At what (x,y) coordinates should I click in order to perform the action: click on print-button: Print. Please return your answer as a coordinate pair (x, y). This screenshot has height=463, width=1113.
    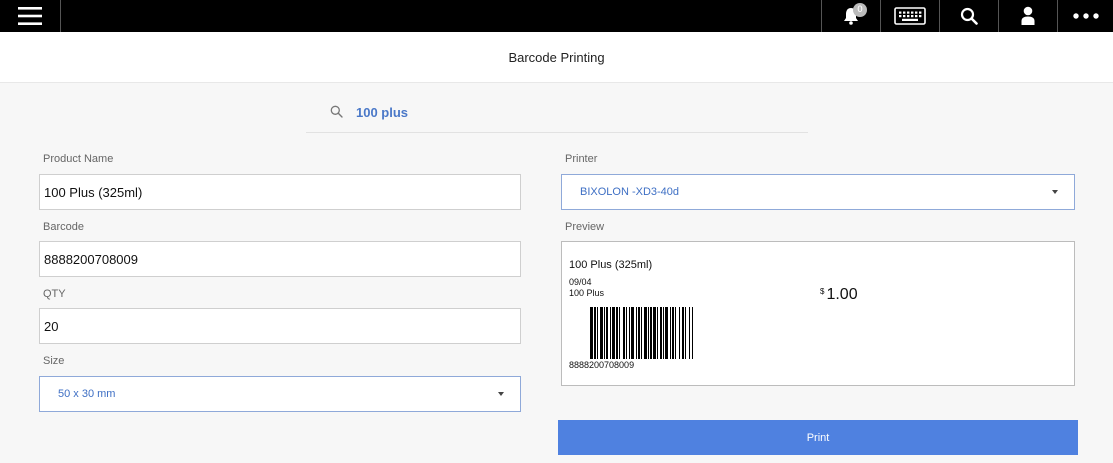
    Looking at the image, I should click on (818, 437).